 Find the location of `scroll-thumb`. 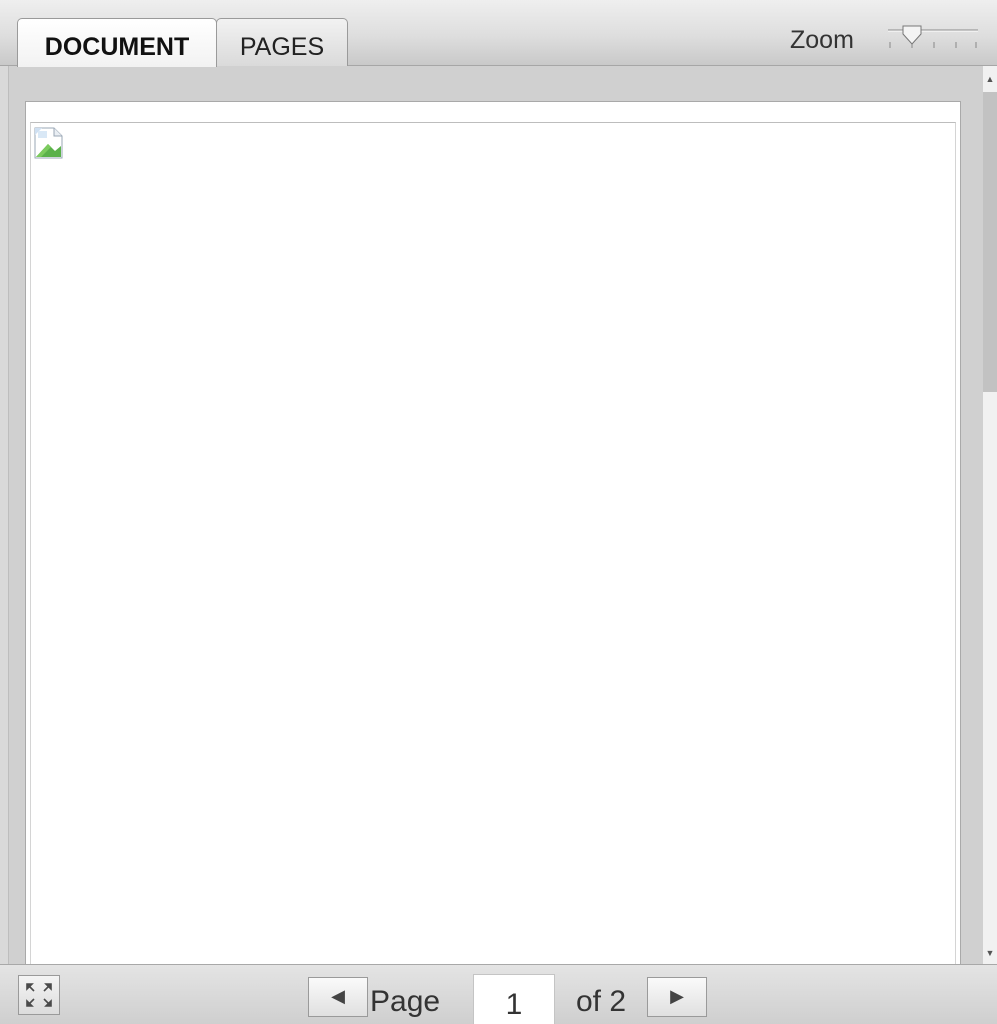

scroll-thumb is located at coordinates (990, 242).